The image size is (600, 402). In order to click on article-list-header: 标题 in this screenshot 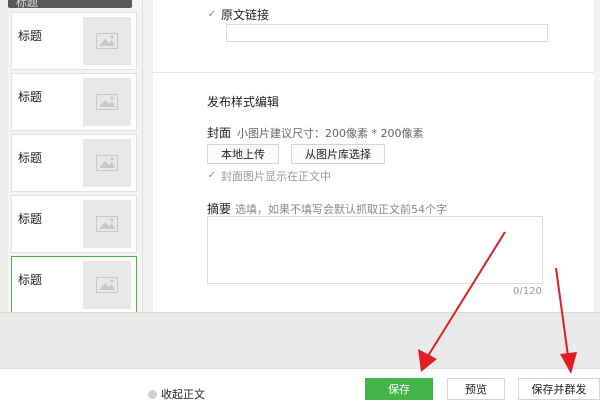, I will do `click(70, 4)`.